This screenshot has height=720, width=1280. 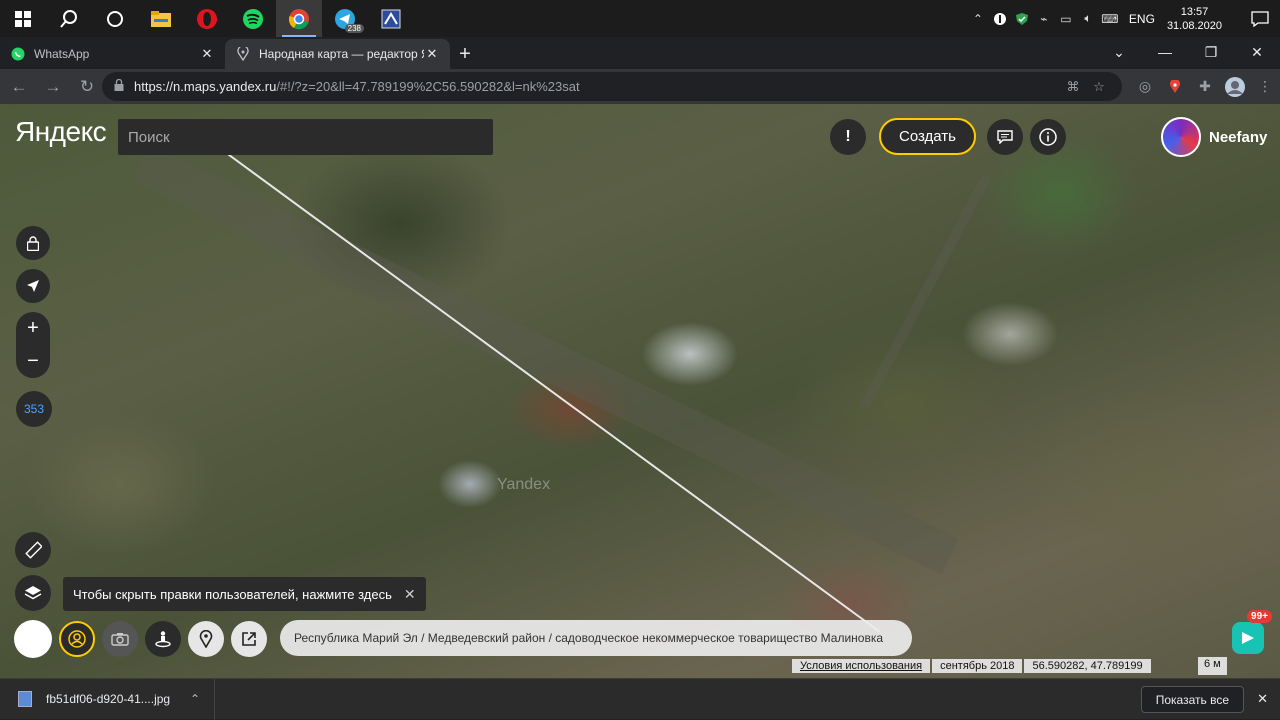 What do you see at coordinates (640, 18) in the screenshot?
I see `taskbar: 238 ⌃ ⌁ ▭ 🔈︎ ⌨ ENG 13:57 31.08.2020` at bounding box center [640, 18].